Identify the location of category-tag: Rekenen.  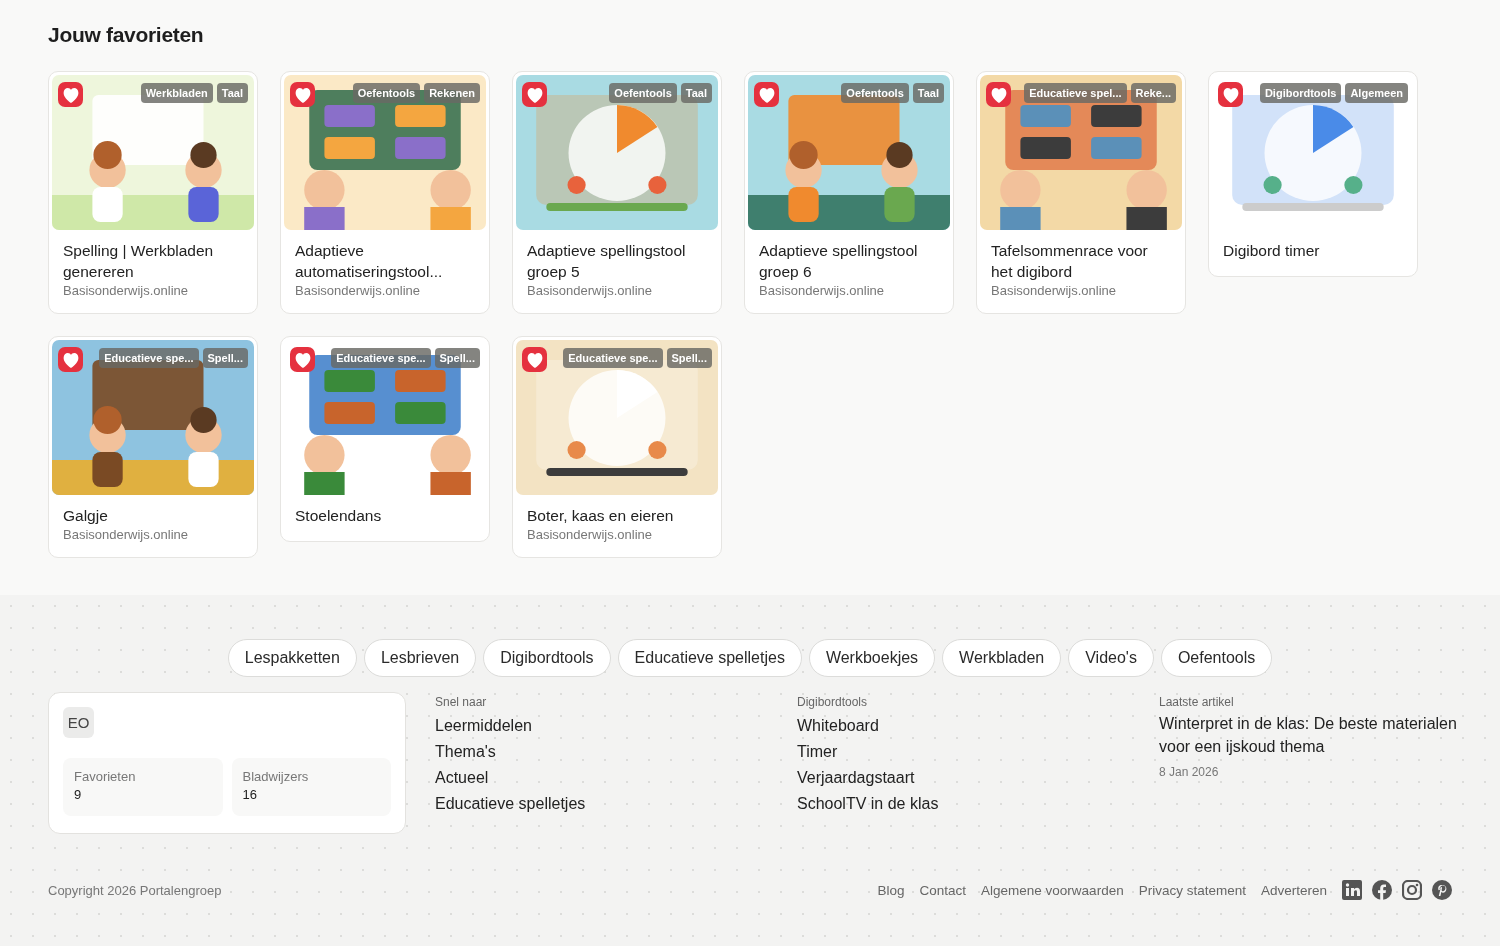
(452, 93).